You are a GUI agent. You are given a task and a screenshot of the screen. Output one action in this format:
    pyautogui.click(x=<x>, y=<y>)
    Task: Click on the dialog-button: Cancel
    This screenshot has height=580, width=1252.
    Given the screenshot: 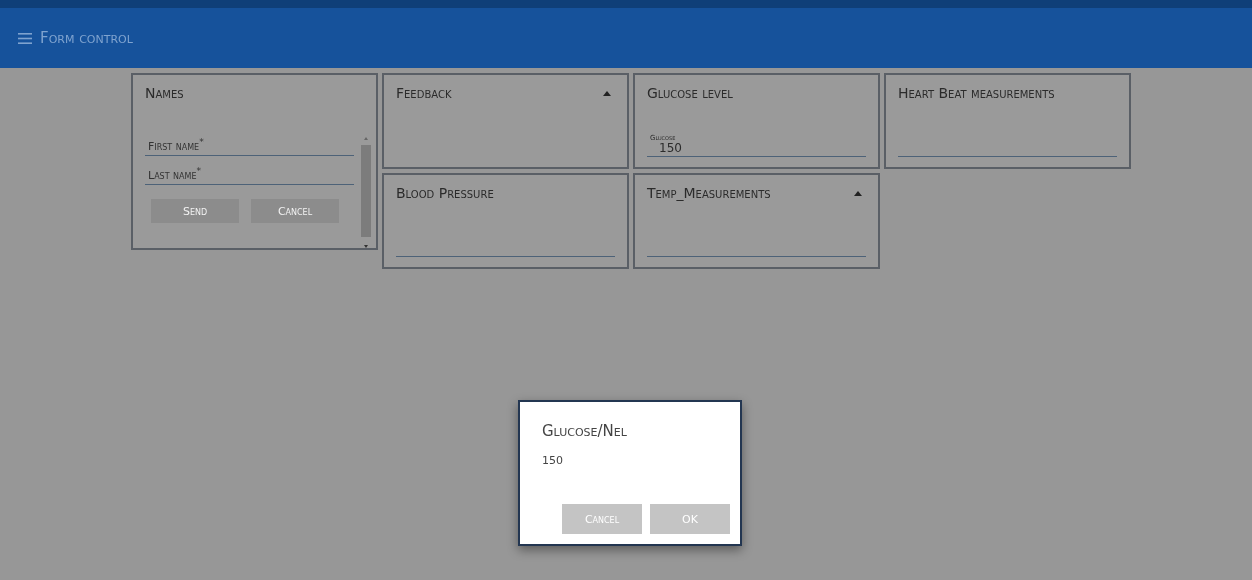 What is the action you would take?
    pyautogui.click(x=602, y=519)
    